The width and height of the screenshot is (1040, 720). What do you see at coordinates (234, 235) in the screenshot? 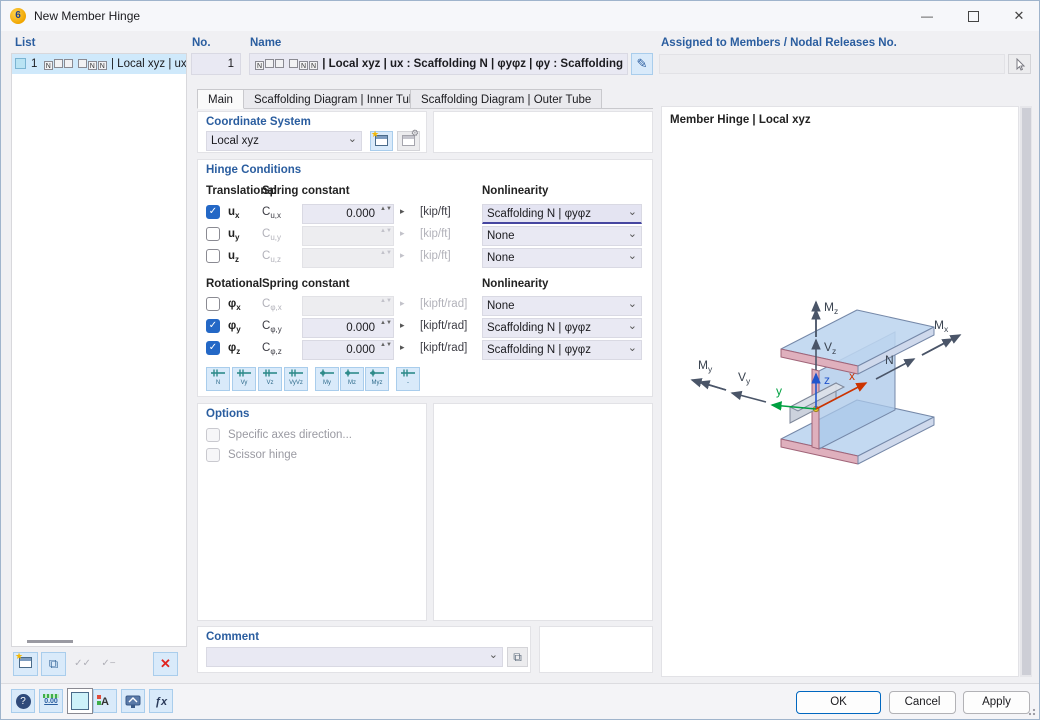
I see `uy-label: uy` at bounding box center [234, 235].